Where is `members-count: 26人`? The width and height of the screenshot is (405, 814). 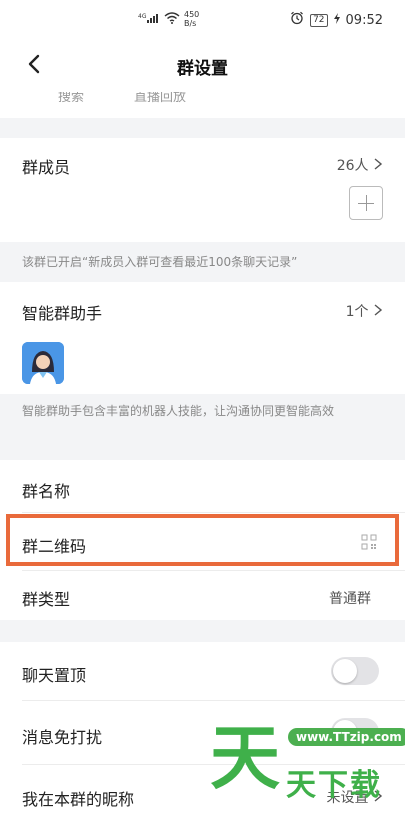 members-count: 26人 is located at coordinates (360, 165).